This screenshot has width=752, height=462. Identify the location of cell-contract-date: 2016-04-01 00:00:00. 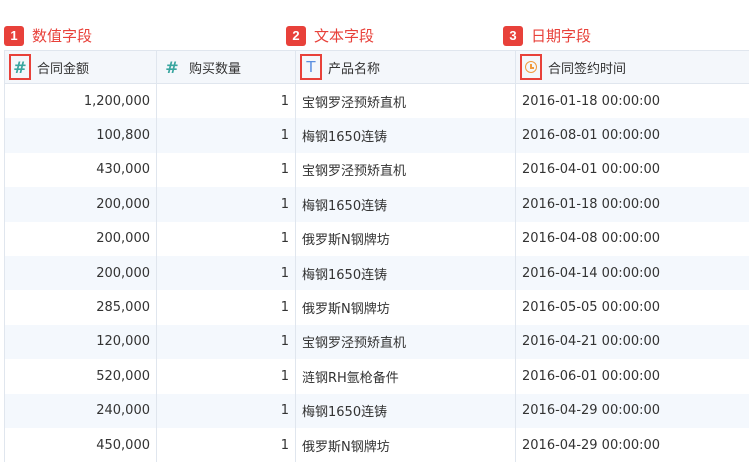
(591, 170).